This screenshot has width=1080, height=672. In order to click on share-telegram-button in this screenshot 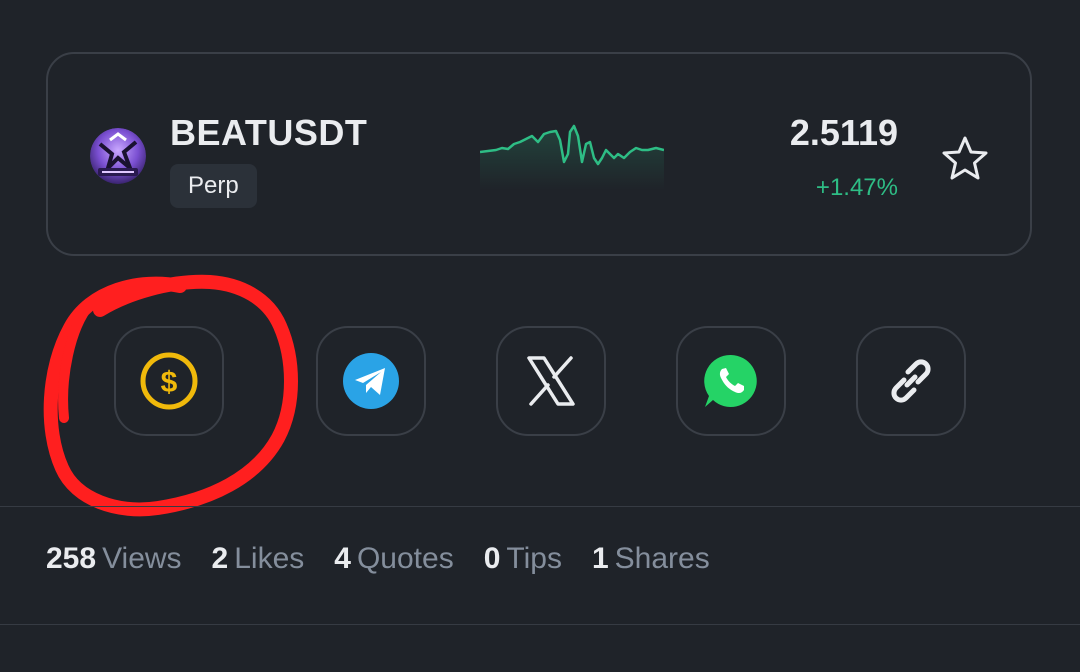, I will do `click(371, 381)`.